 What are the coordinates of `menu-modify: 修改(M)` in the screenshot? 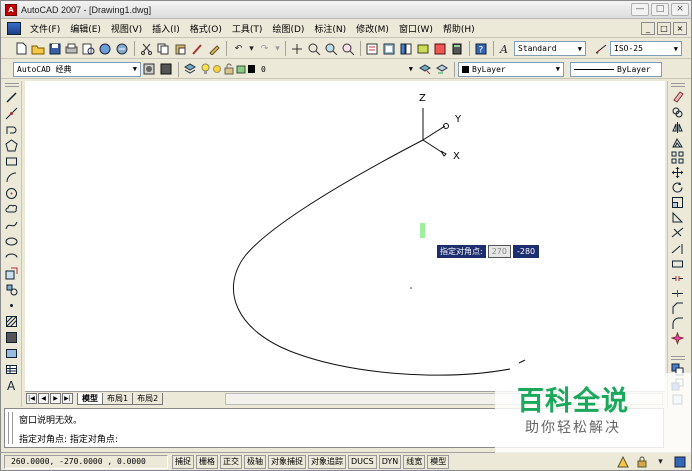 It's located at (372, 28).